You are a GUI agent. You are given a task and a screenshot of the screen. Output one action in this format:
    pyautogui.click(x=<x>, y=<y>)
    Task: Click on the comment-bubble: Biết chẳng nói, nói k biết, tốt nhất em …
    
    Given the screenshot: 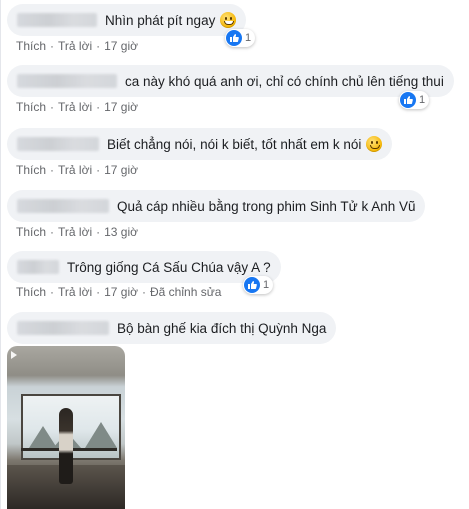 What is the action you would take?
    pyautogui.click(x=200, y=144)
    